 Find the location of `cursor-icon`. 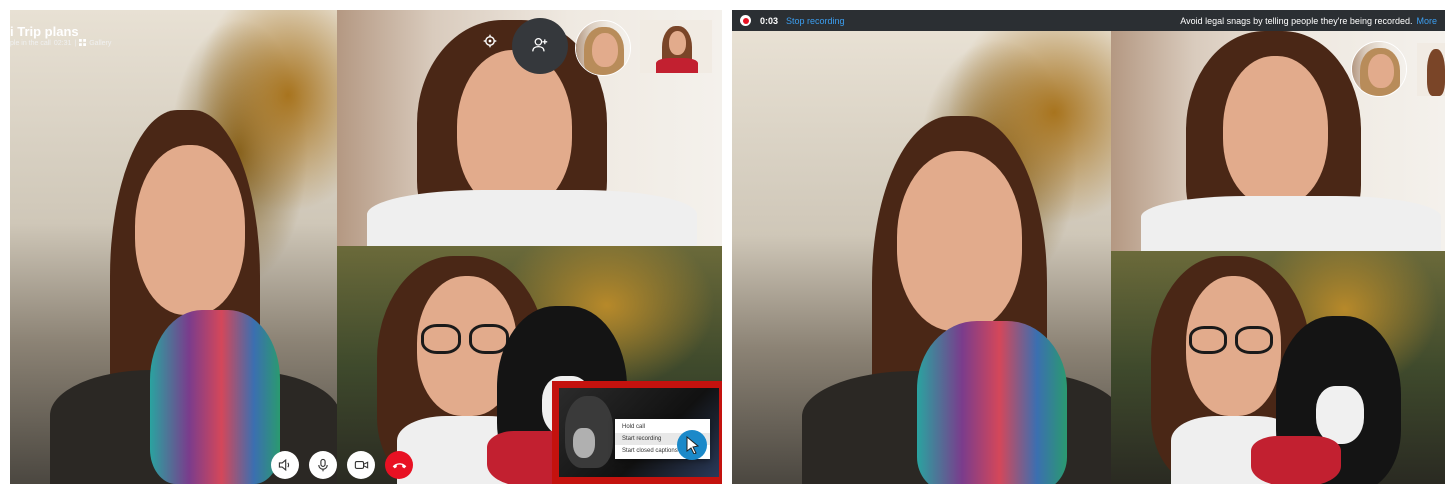

cursor-icon is located at coordinates (693, 445).